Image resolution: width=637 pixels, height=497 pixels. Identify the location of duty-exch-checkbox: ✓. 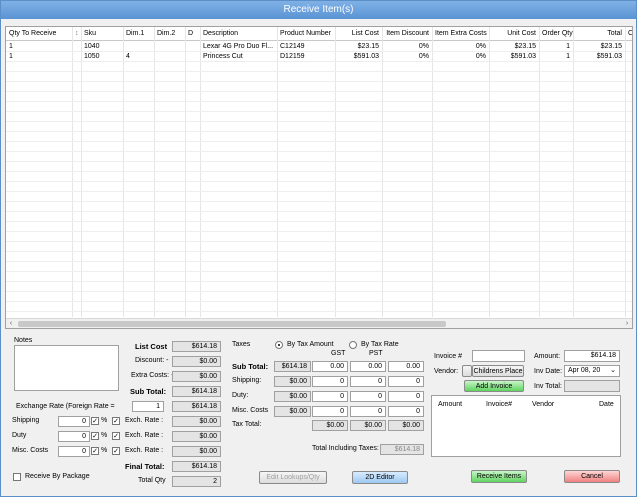
(116, 436).